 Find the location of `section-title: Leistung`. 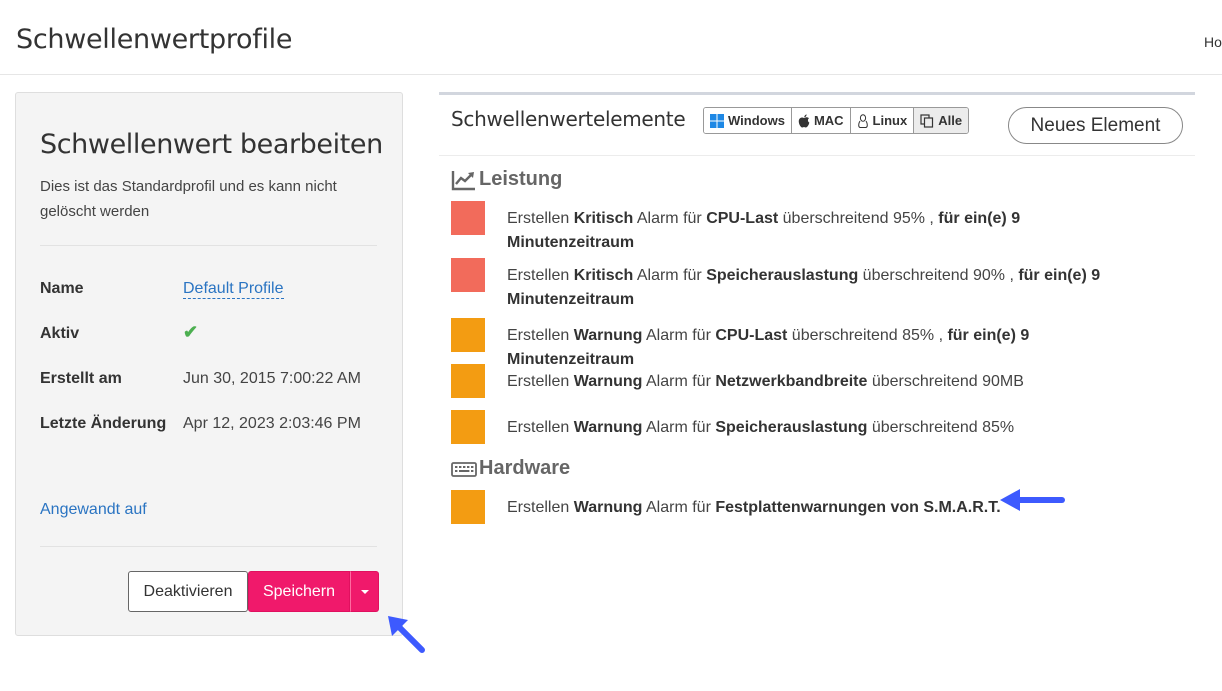

section-title: Leistung is located at coordinates (521, 179).